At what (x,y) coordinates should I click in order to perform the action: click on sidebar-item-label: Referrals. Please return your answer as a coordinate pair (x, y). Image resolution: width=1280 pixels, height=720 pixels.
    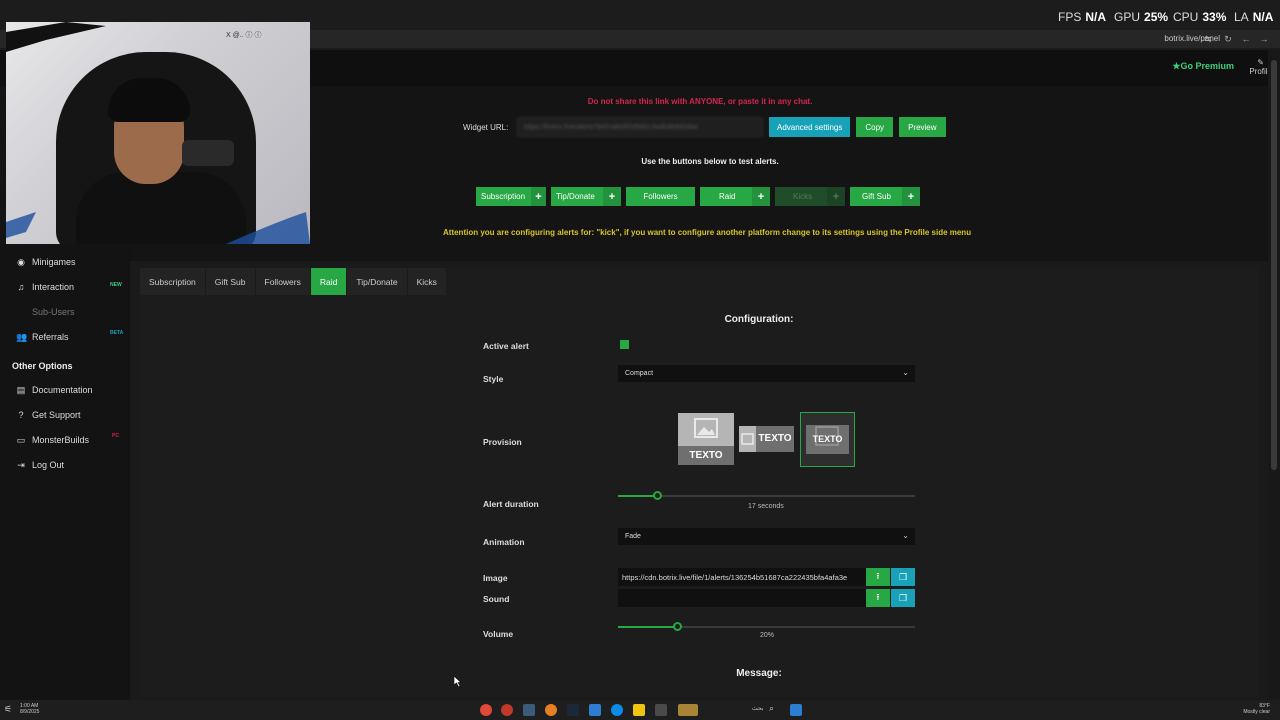
    Looking at the image, I should click on (50, 337).